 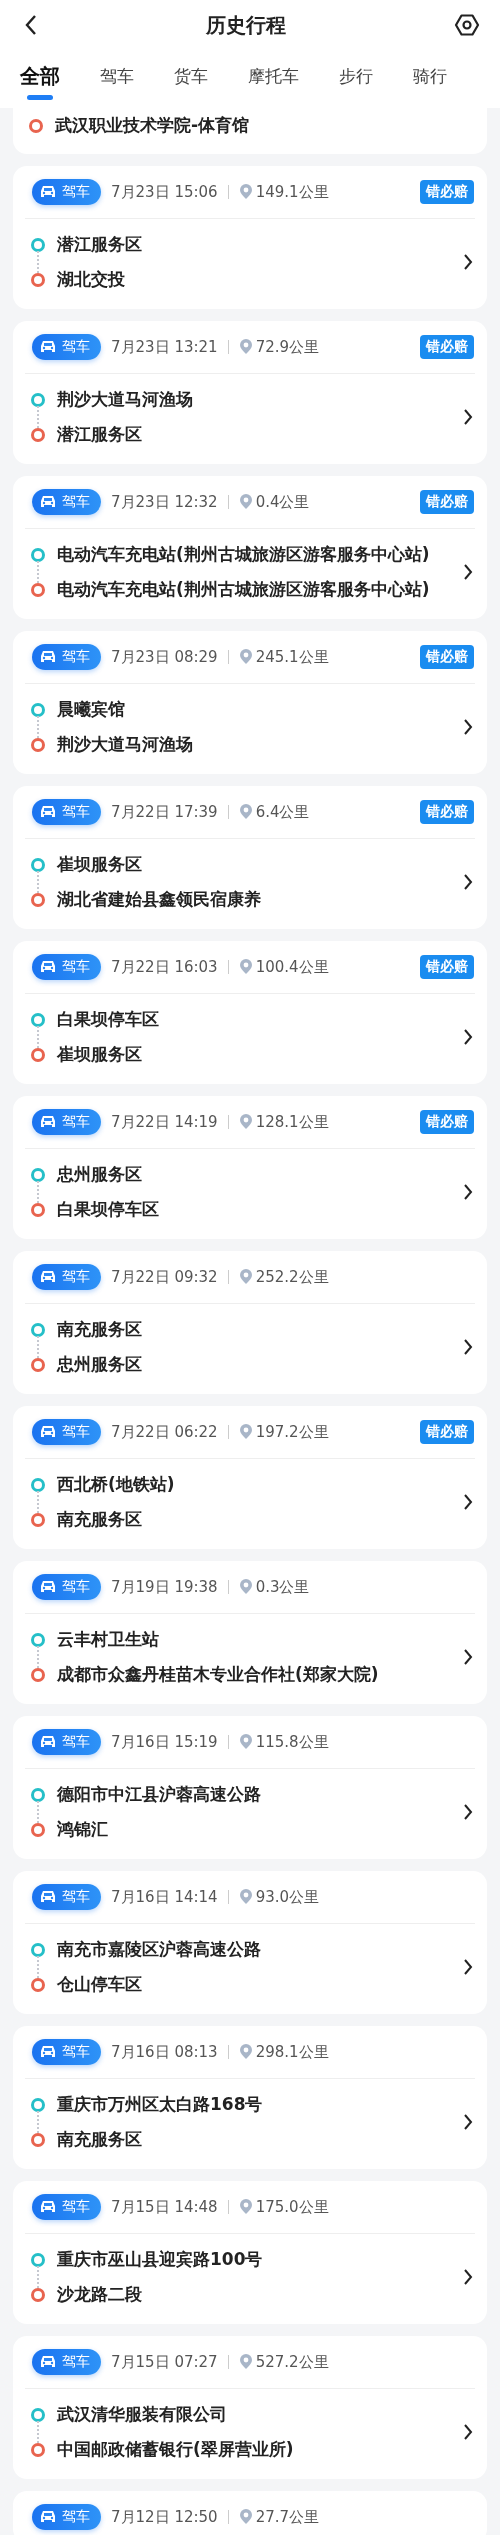 What do you see at coordinates (191, 79) in the screenshot?
I see `tab: 货车` at bounding box center [191, 79].